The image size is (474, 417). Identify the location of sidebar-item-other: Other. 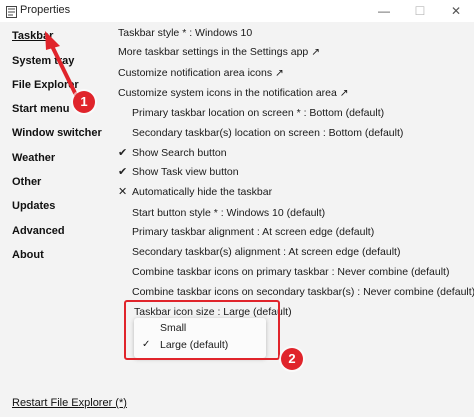
(26, 182).